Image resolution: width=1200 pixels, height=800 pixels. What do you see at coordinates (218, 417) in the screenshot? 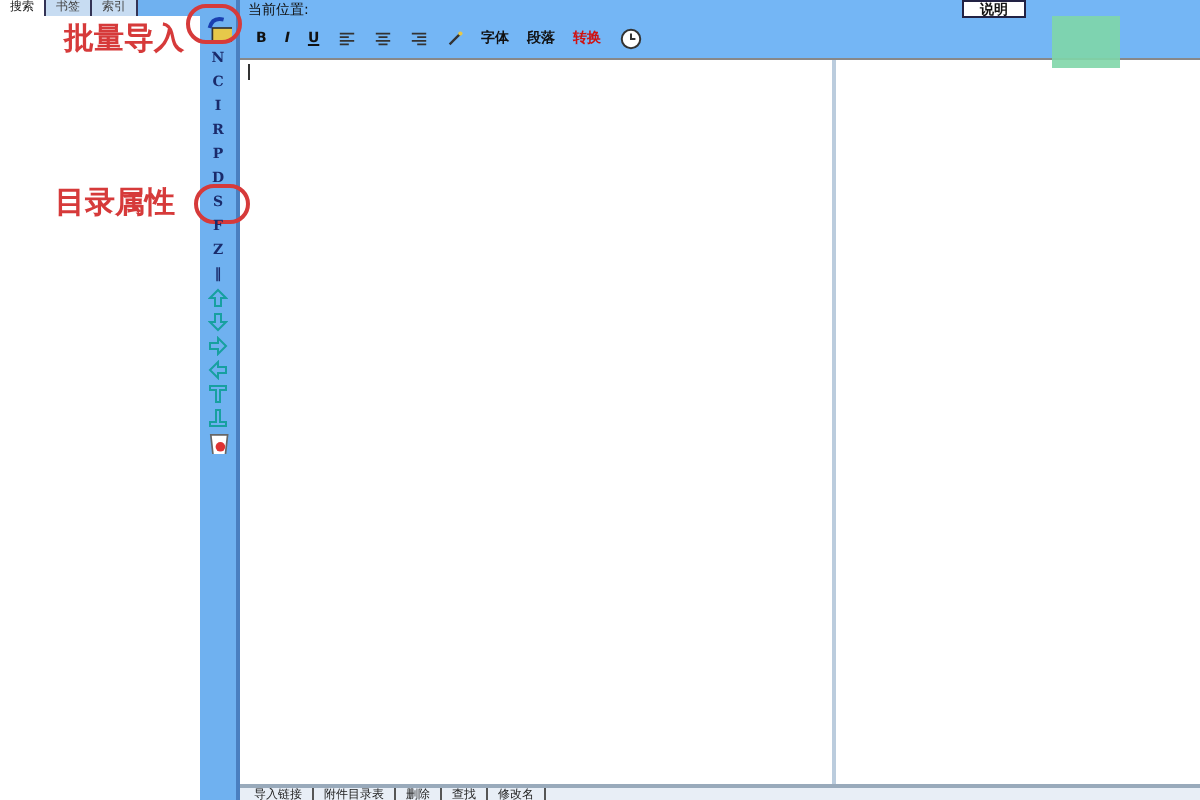
I see `move-bottom-icon` at bounding box center [218, 417].